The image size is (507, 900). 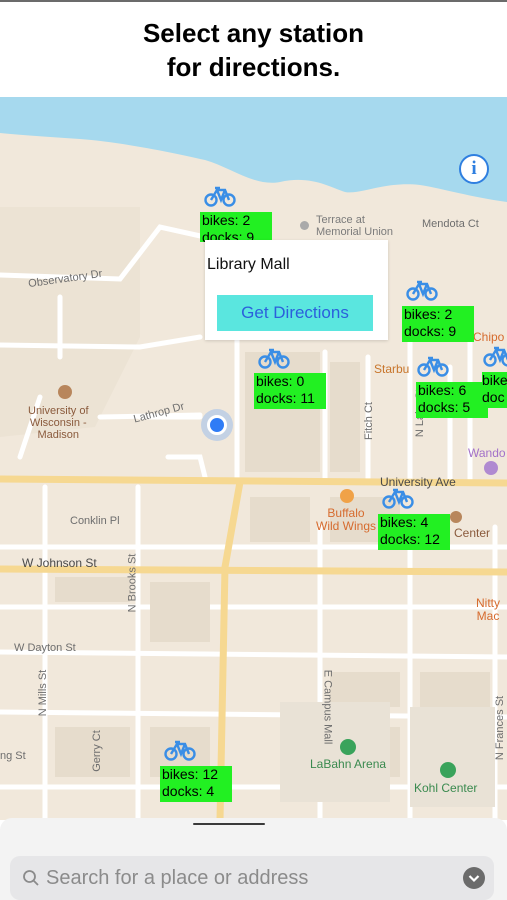 What do you see at coordinates (327, 707) in the screenshot?
I see `e-campus-mall-label: E Campus Mall` at bounding box center [327, 707].